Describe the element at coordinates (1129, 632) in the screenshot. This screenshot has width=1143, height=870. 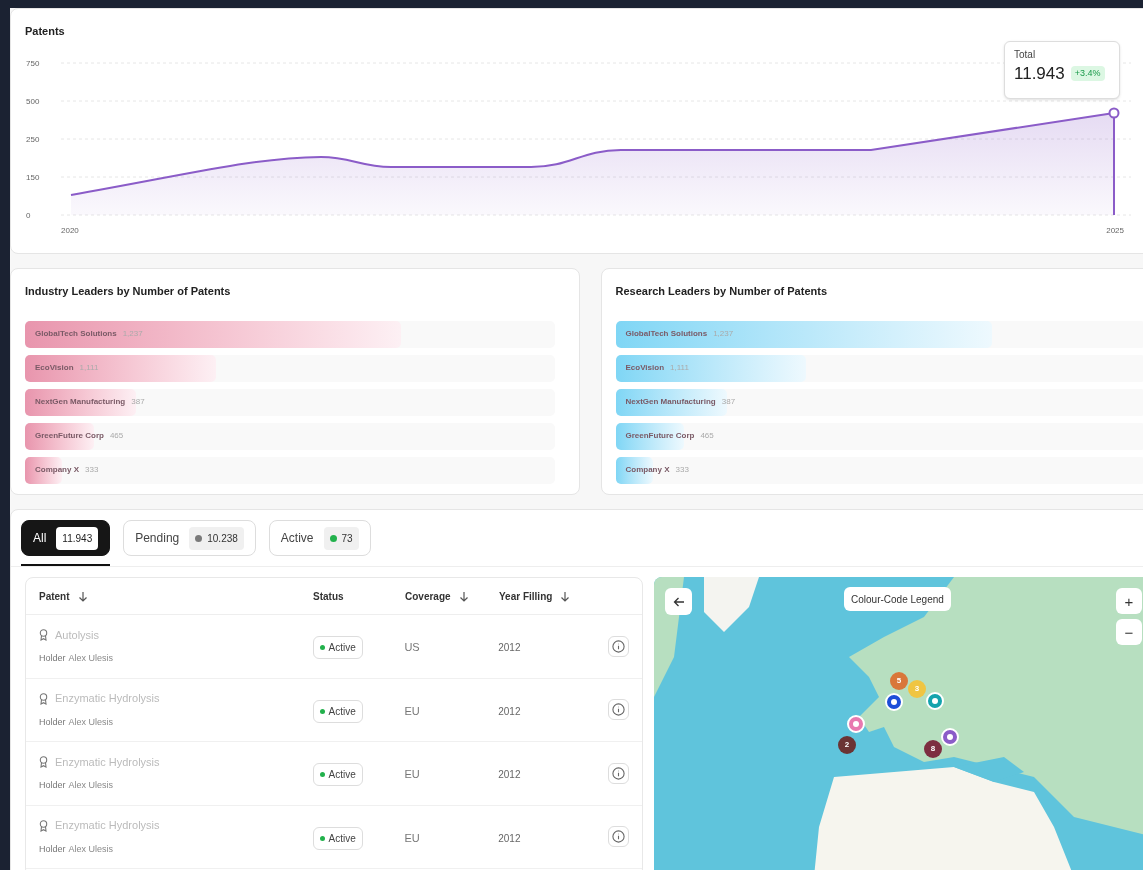
I see `zoom-out-button: −` at that location.